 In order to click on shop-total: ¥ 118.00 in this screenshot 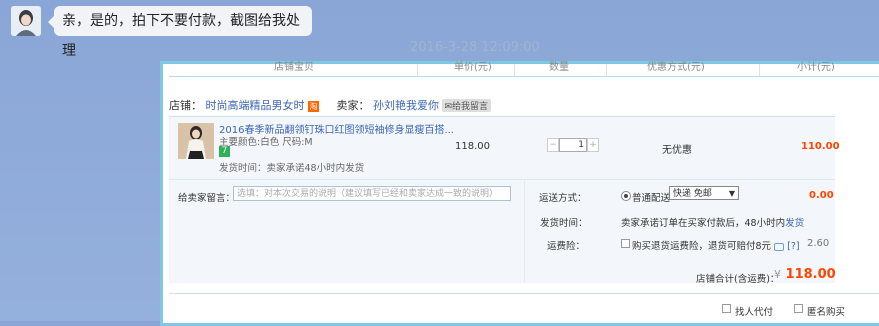, I will do `click(805, 274)`.